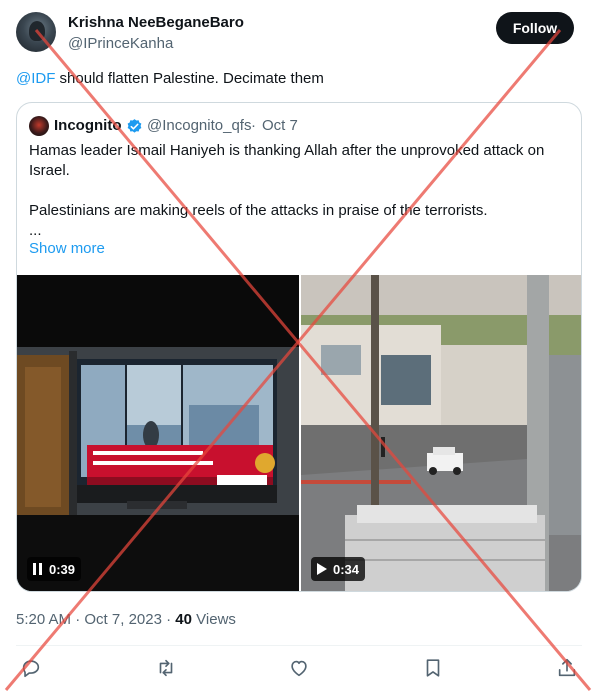 This screenshot has height=693, width=598. Describe the element at coordinates (88, 125) in the screenshot. I see `quote-display-name: Incognito` at that location.